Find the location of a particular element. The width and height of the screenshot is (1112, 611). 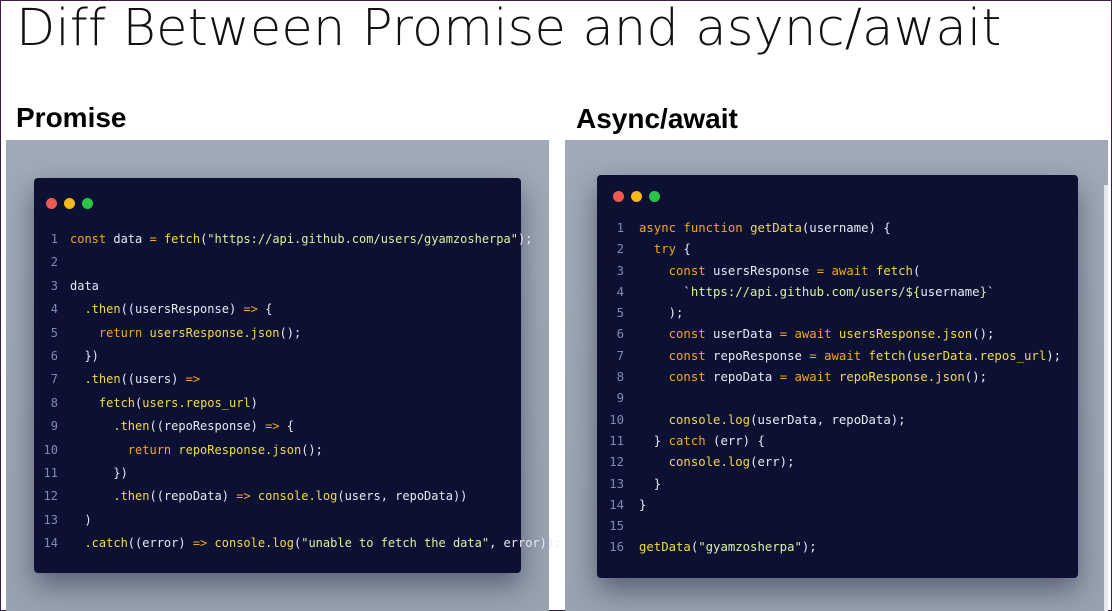

line-number: 3 is located at coordinates (620, 270).